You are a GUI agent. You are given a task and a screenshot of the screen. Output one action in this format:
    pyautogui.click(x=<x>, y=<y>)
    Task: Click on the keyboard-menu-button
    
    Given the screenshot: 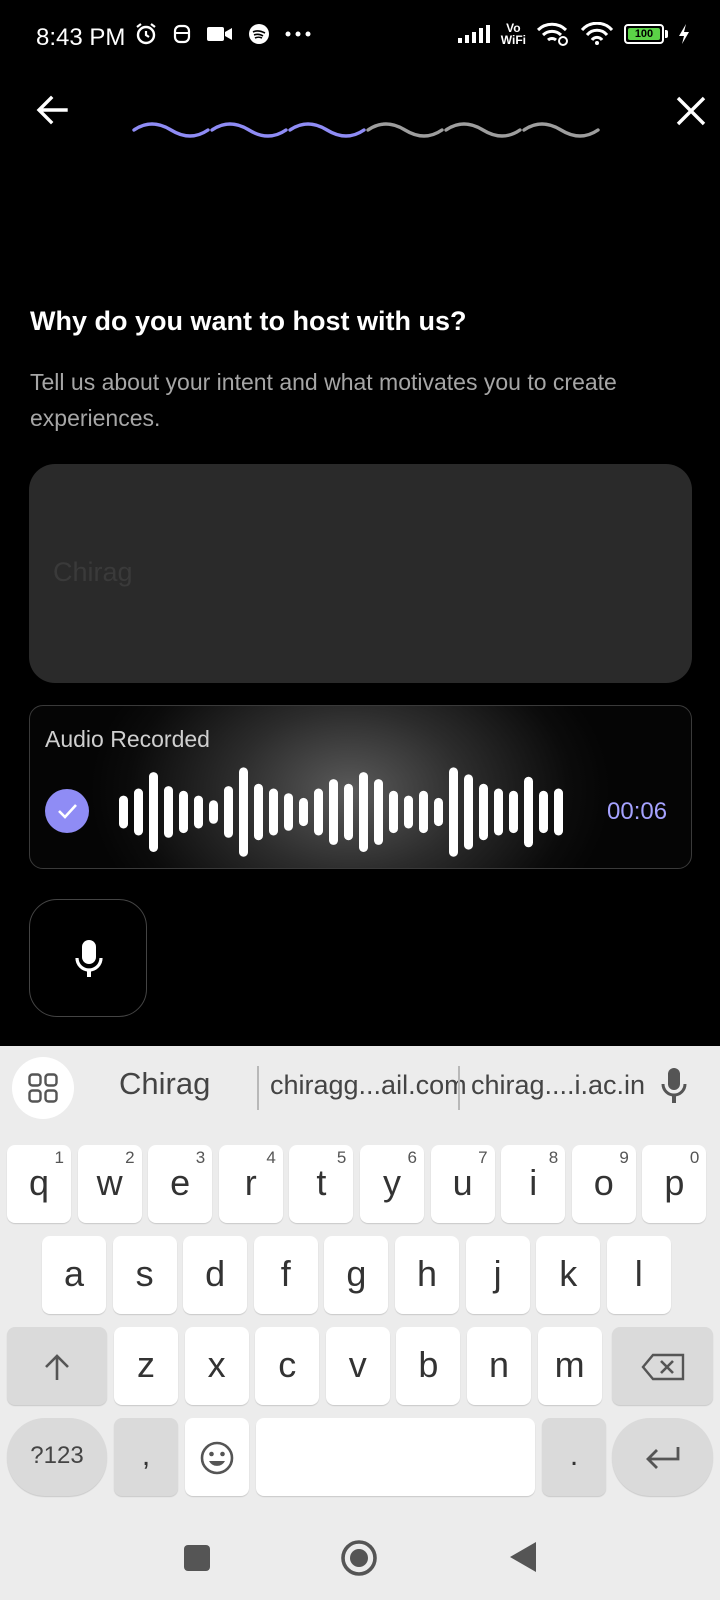 What is the action you would take?
    pyautogui.click(x=43, y=1088)
    